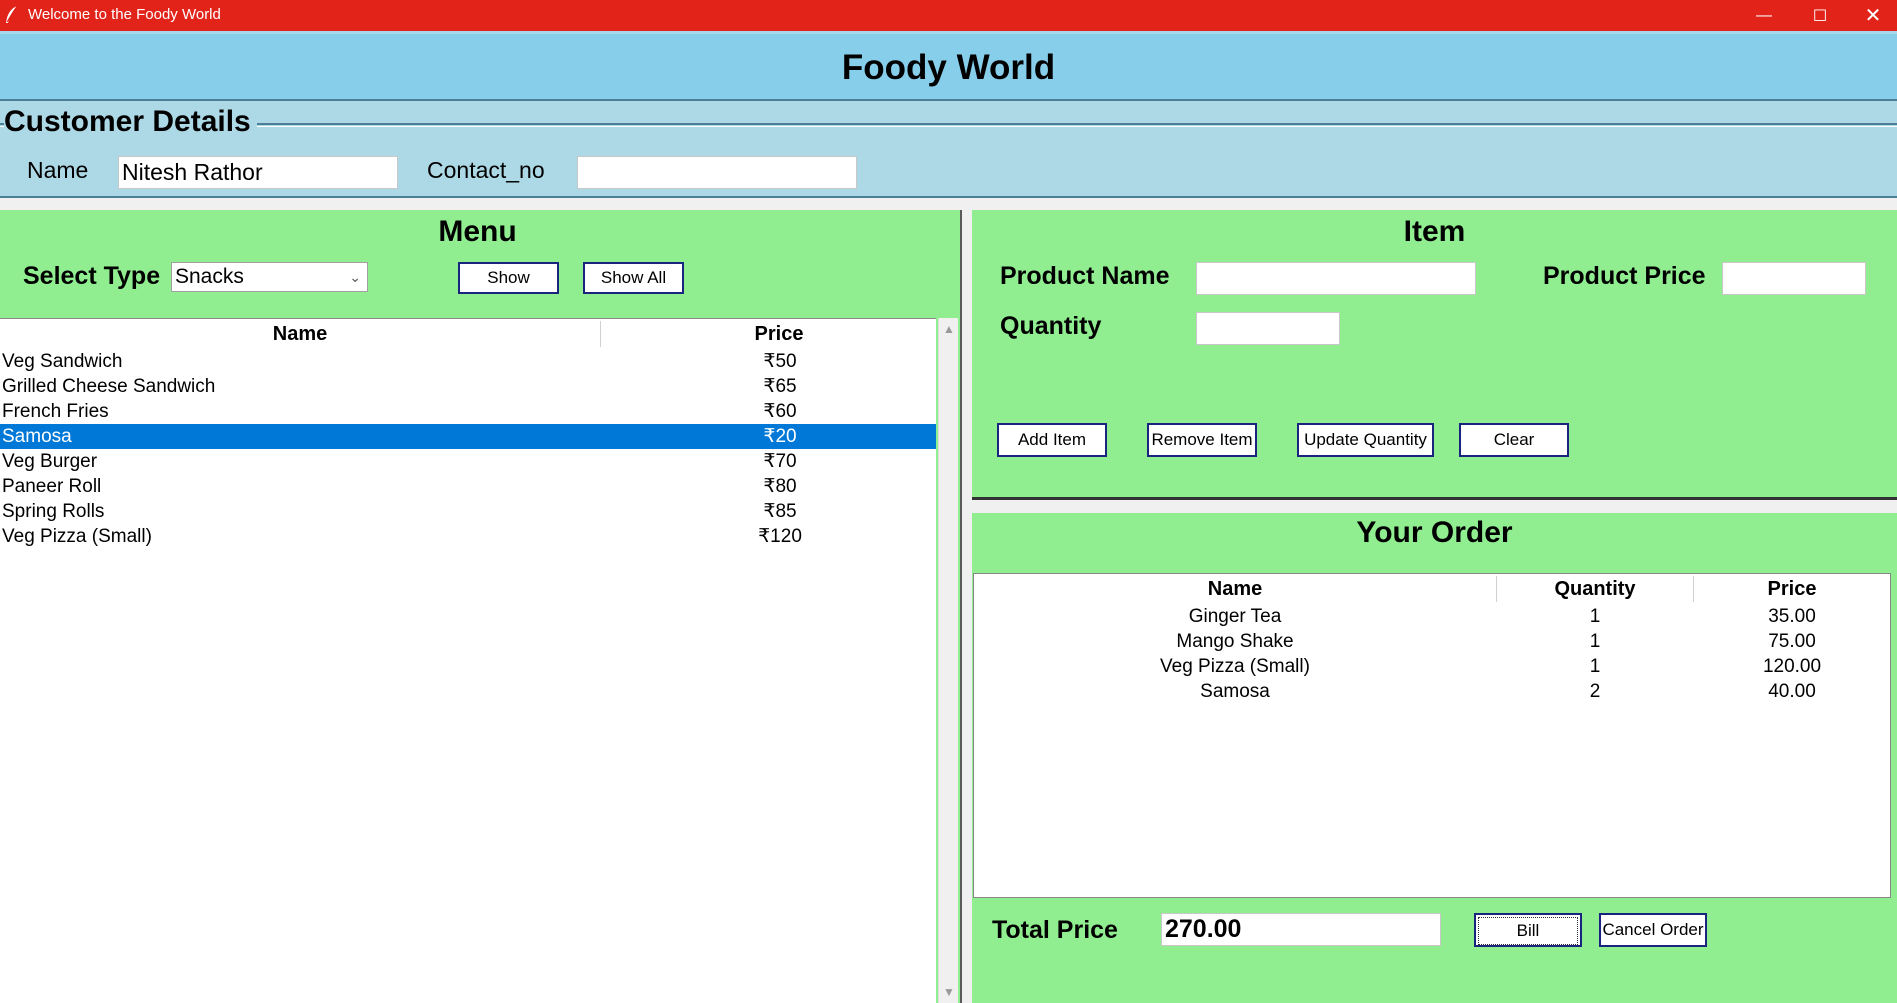 This screenshot has width=1897, height=1003. Describe the element at coordinates (77, 536) in the screenshot. I see `menu-item-name: Veg Pizza (Small)` at that location.